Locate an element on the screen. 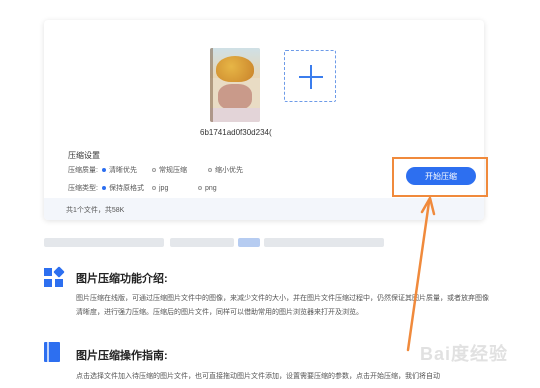 Image resolution: width=540 pixels, height=388 pixels. type-row: 压缩类型: 保持原格式 jpg png is located at coordinates (142, 188).